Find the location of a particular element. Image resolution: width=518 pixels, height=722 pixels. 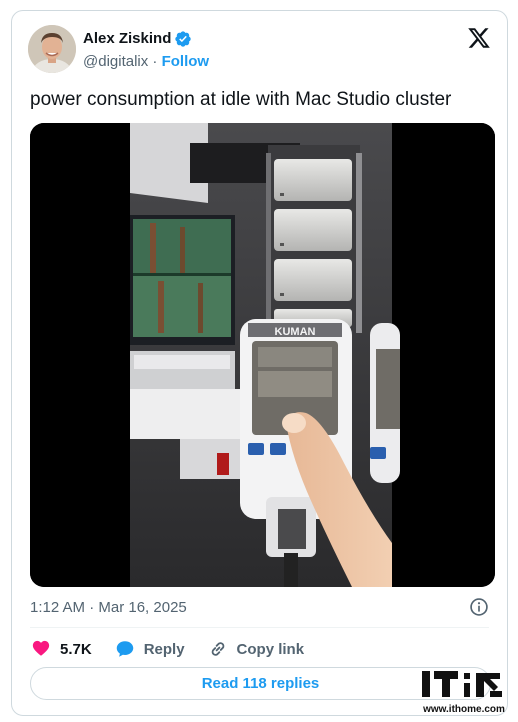

divider is located at coordinates (259, 627).